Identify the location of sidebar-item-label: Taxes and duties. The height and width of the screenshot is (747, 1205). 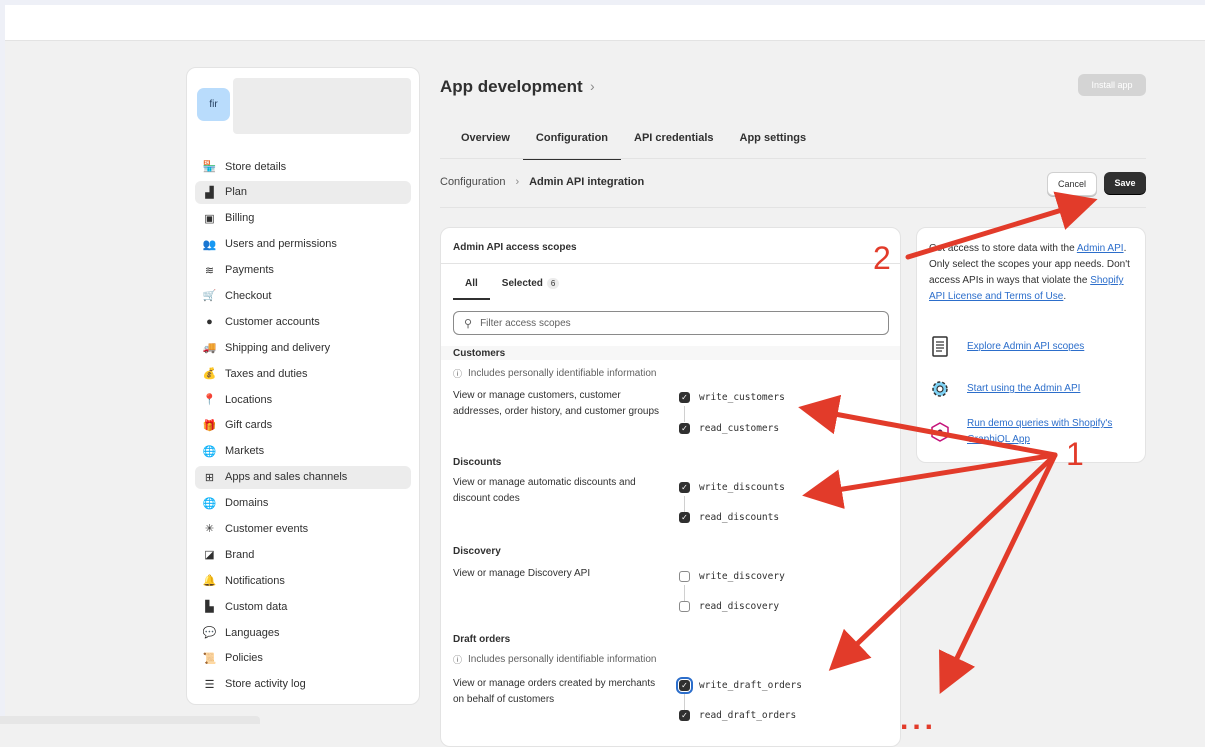
(266, 373).